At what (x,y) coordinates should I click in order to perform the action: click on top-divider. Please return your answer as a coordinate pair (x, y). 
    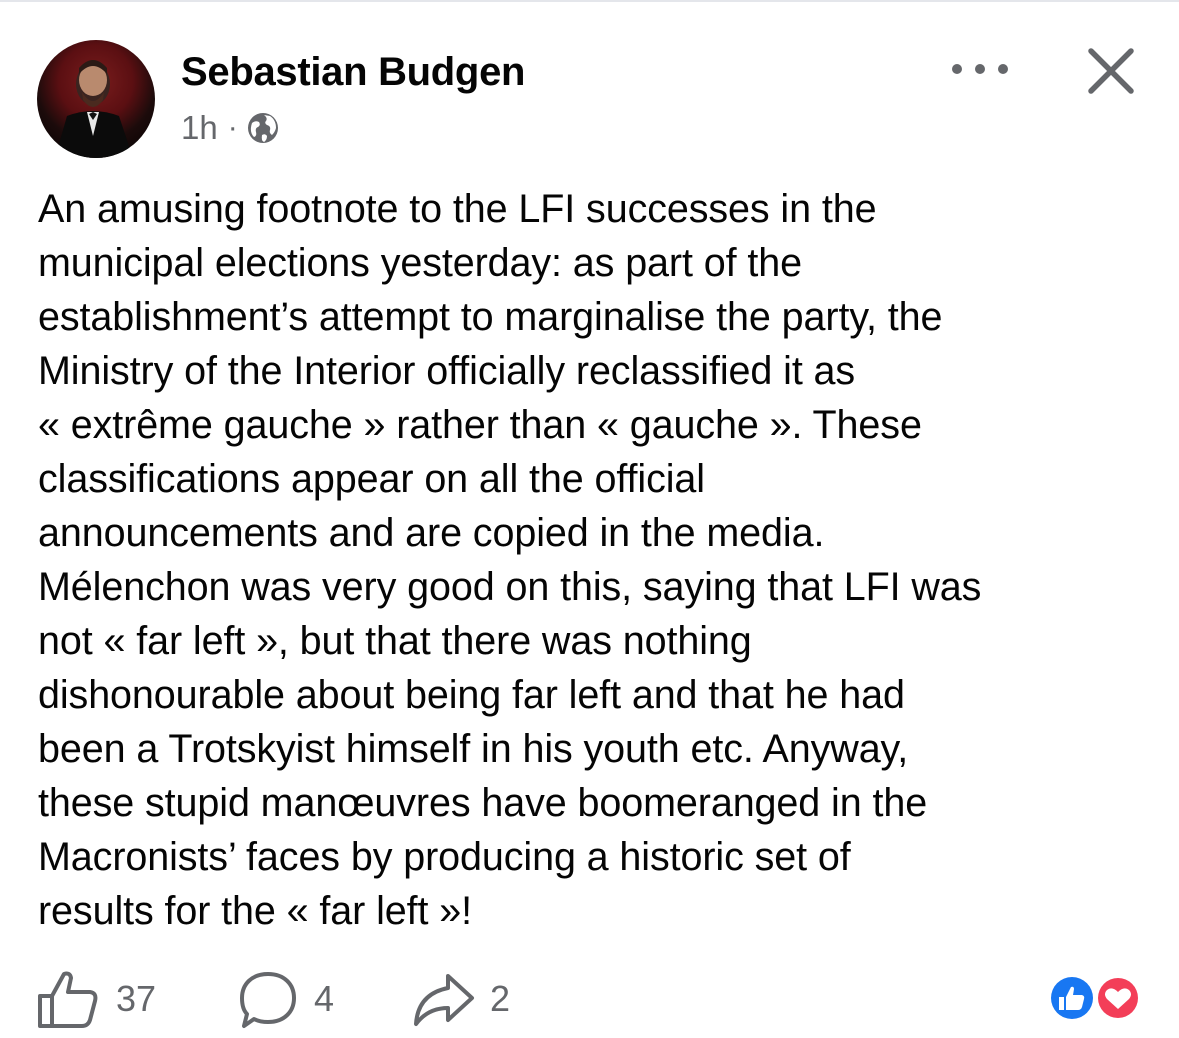
    Looking at the image, I should click on (589, 1).